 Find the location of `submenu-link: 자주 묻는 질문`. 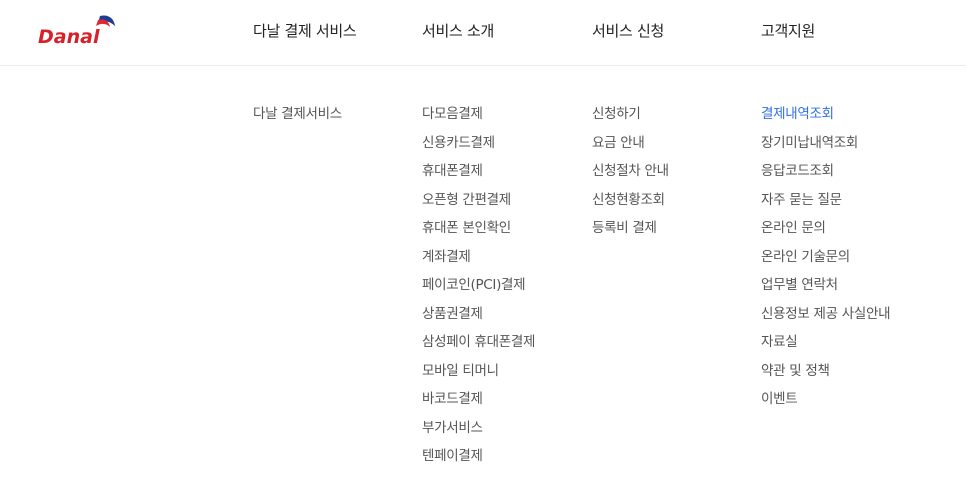

submenu-link: 자주 묻는 질문 is located at coordinates (801, 200).